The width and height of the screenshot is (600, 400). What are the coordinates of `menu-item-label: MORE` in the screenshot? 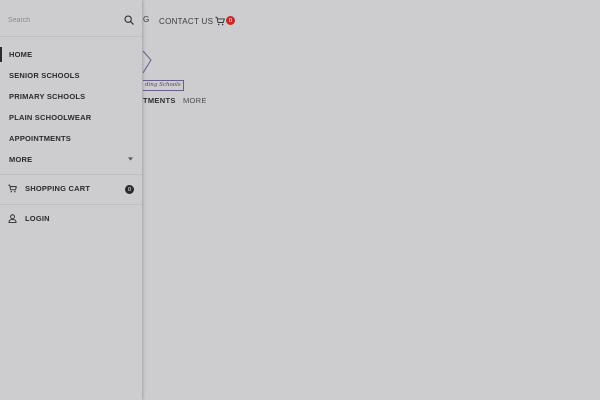 It's located at (21, 159).